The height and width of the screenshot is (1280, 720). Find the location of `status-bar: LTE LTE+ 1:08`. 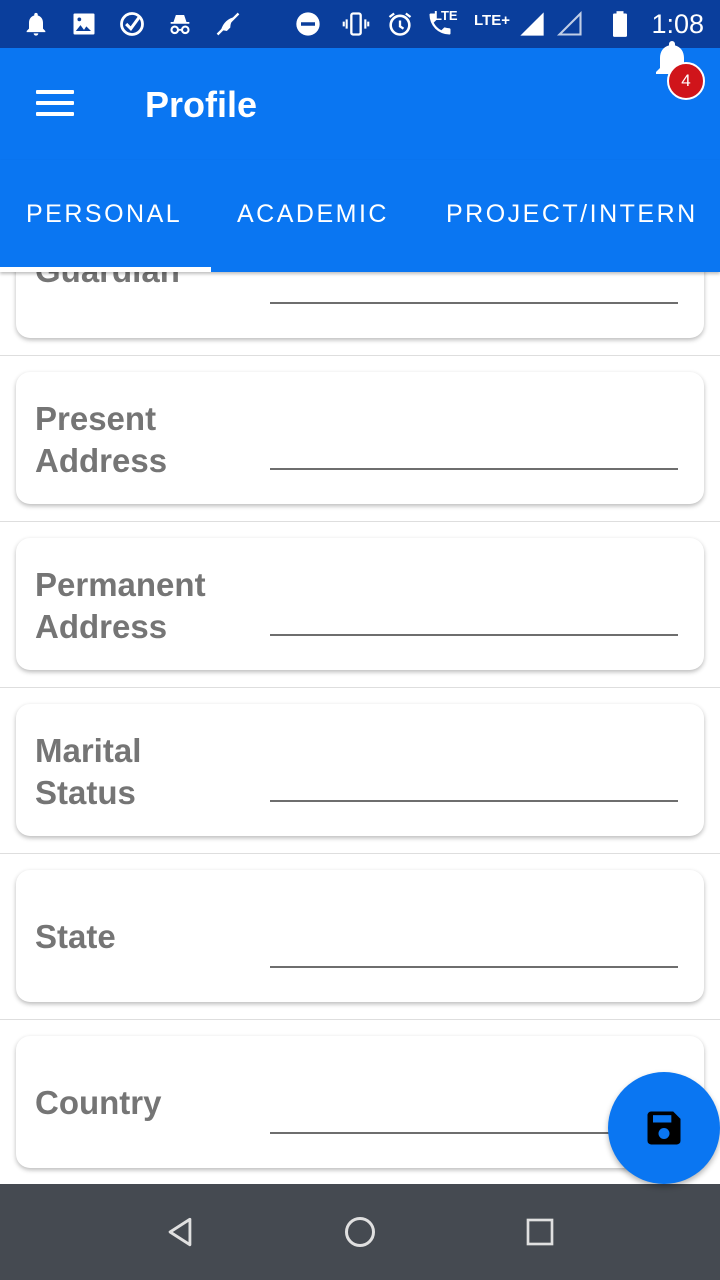

status-bar: LTE LTE+ 1:08 is located at coordinates (360, 24).